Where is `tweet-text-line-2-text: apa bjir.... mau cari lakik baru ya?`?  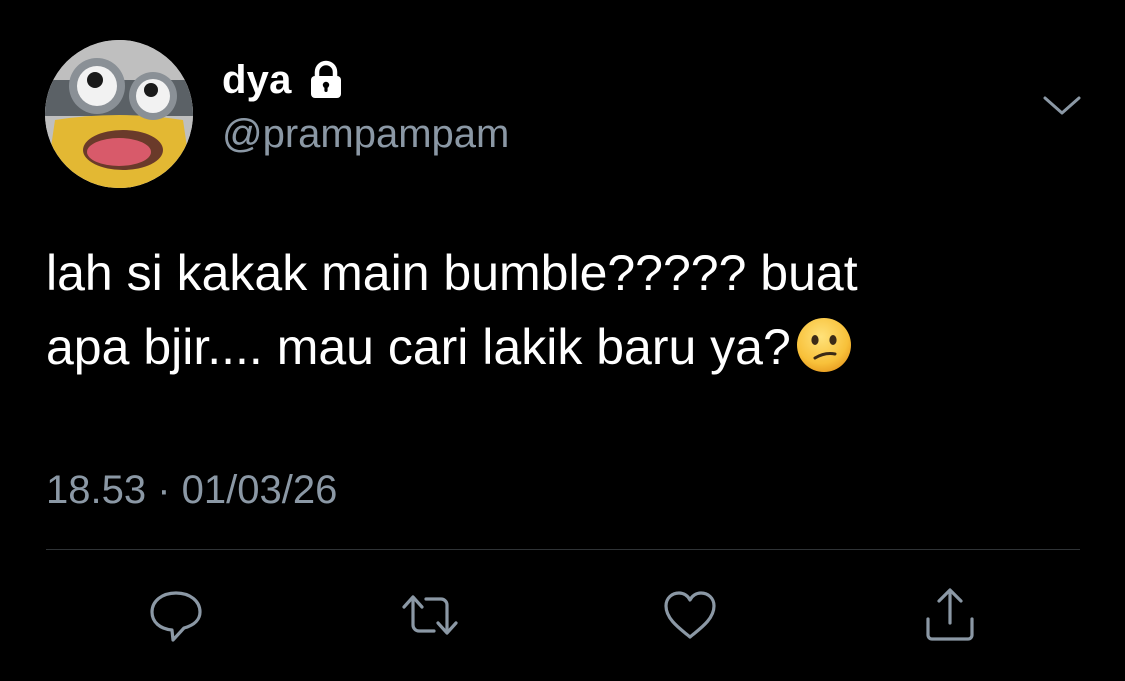
tweet-text-line-2-text: apa bjir.... mau cari lakik baru ya? is located at coordinates (418, 347).